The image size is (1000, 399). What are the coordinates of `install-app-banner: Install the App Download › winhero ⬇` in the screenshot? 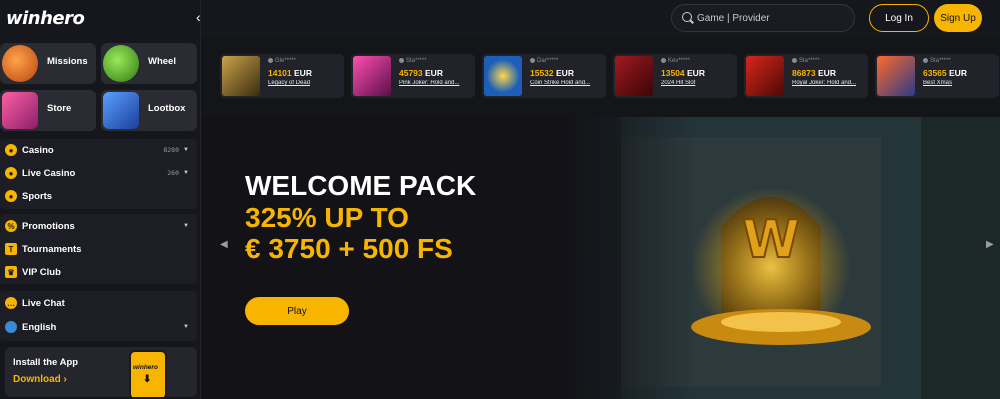 It's located at (101, 372).